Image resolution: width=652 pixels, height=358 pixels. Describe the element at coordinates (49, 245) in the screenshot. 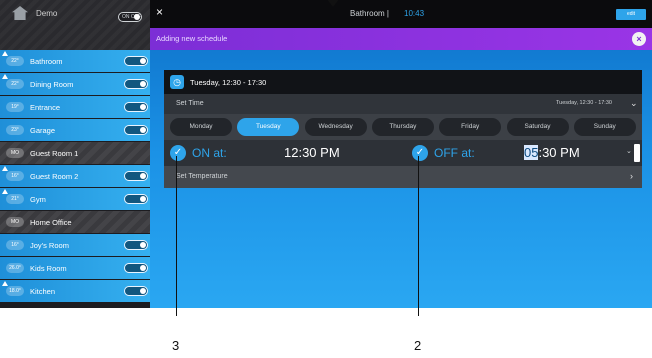

I see `room-name: Joy's Room` at that location.